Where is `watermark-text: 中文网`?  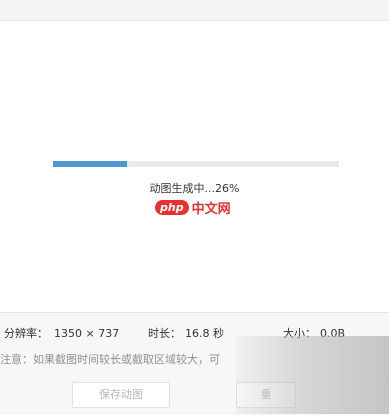
watermark-text: 中文网 is located at coordinates (211, 209).